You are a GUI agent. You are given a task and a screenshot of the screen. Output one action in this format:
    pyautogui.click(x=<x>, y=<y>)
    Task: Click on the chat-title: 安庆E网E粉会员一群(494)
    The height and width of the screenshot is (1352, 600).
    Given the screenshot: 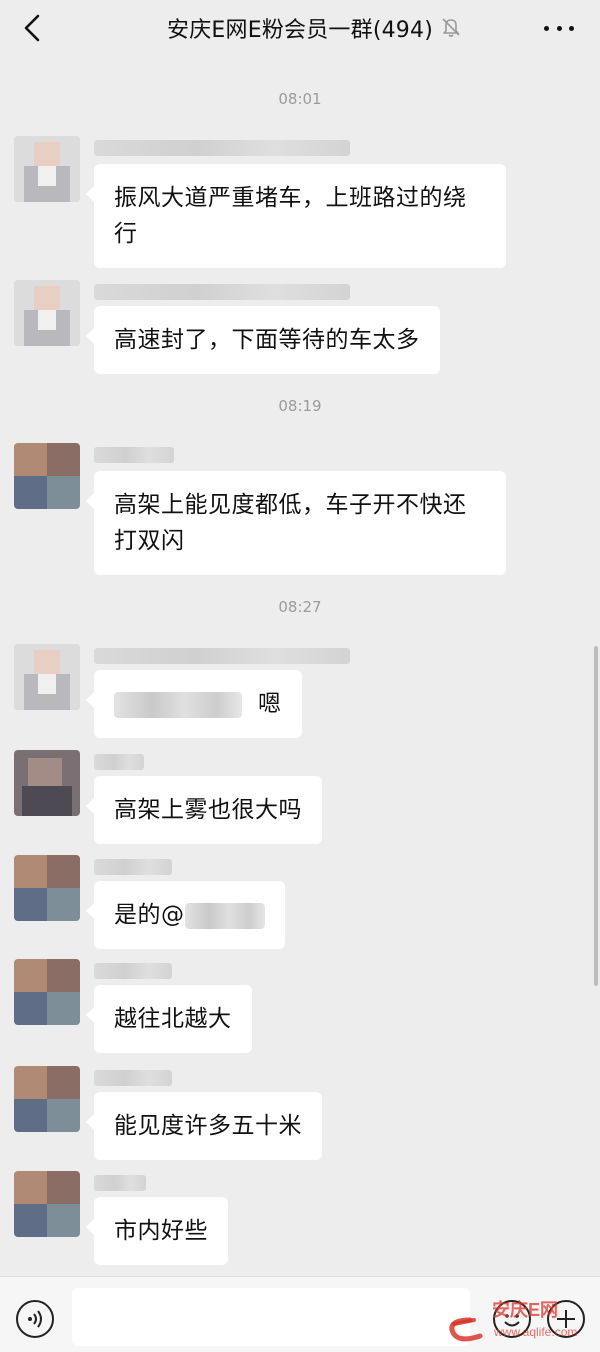 What is the action you would take?
    pyautogui.click(x=300, y=30)
    